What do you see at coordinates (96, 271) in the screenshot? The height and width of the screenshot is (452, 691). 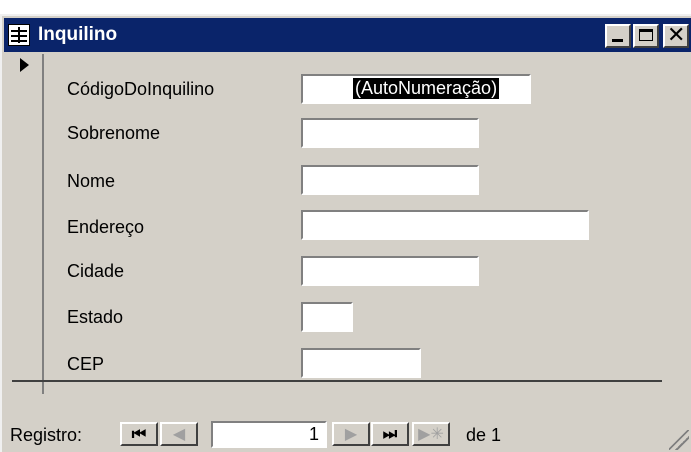 I see `field-label-cidade: Cidade` at bounding box center [96, 271].